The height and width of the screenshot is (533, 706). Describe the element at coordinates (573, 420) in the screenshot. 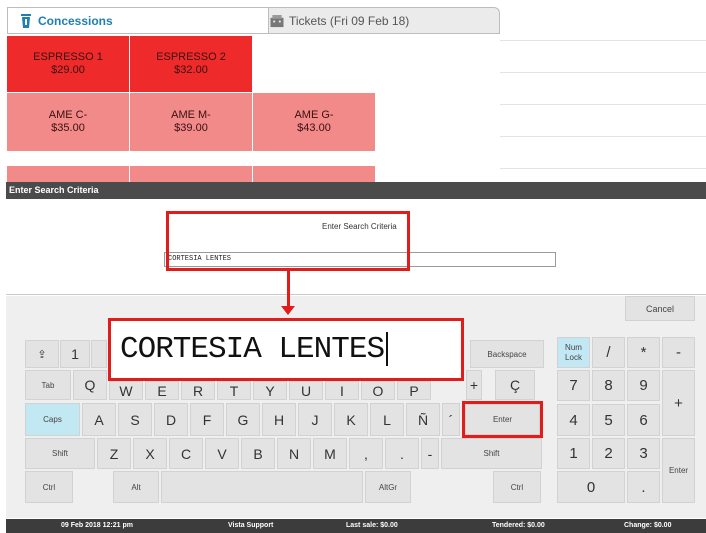

I see `key-numpad-4: 4` at that location.